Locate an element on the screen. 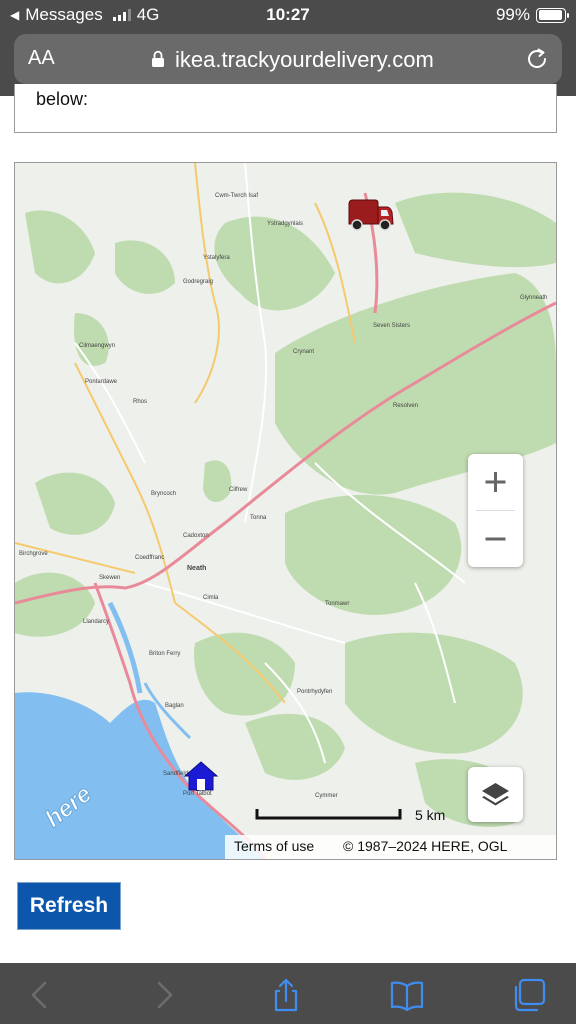 Image resolution: width=576 pixels, height=1024 pixels. layers-icon is located at coordinates (495, 794).